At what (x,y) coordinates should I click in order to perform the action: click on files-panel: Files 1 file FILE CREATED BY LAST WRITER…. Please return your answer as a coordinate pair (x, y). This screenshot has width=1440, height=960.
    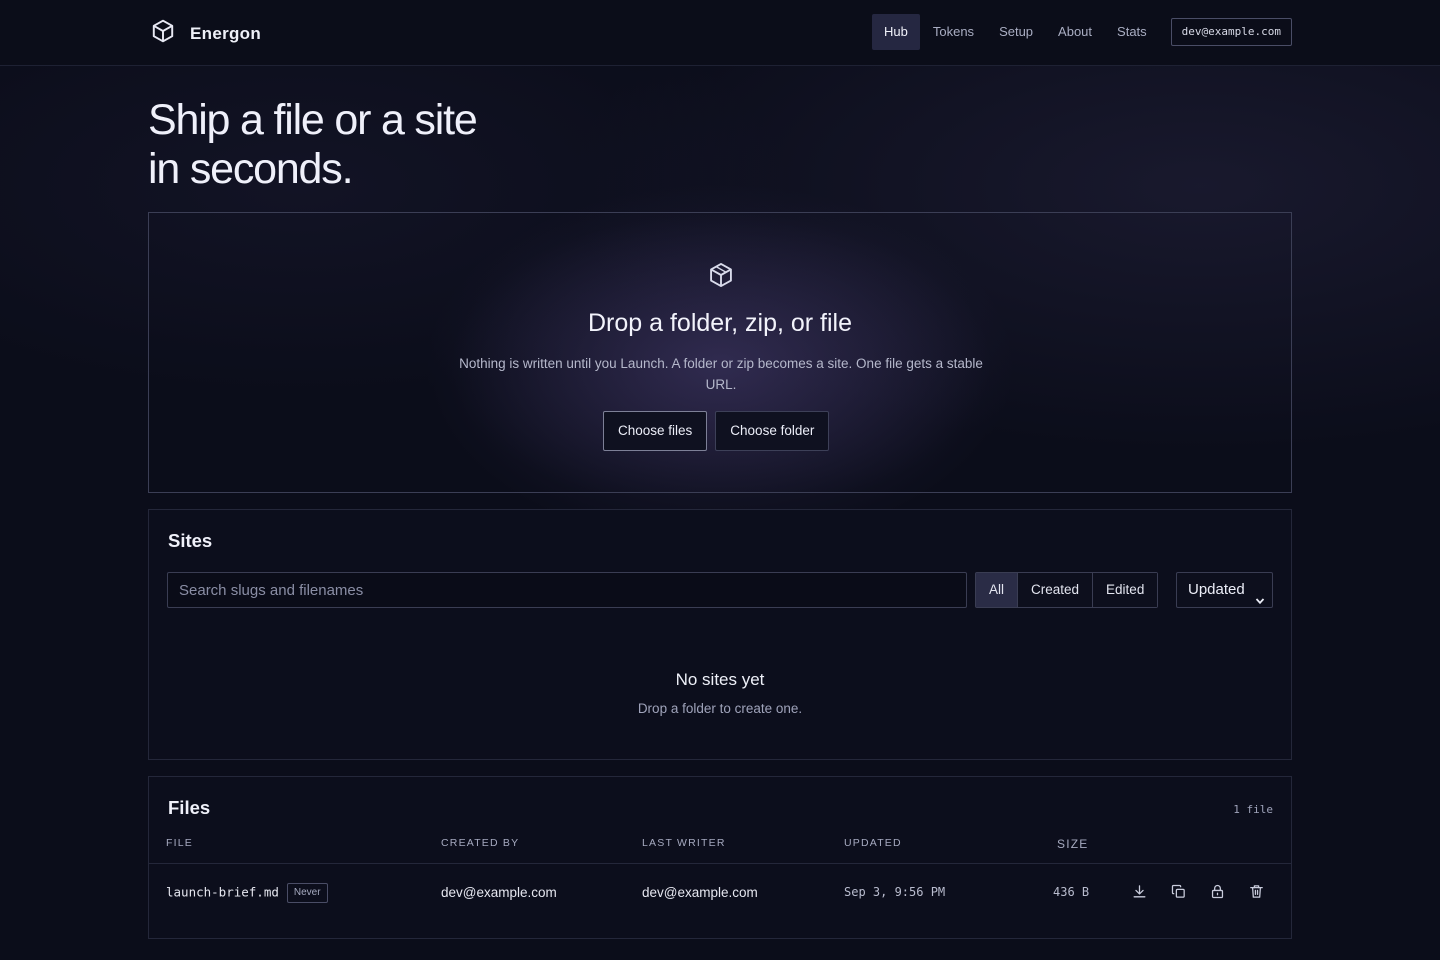
    Looking at the image, I should click on (720, 857).